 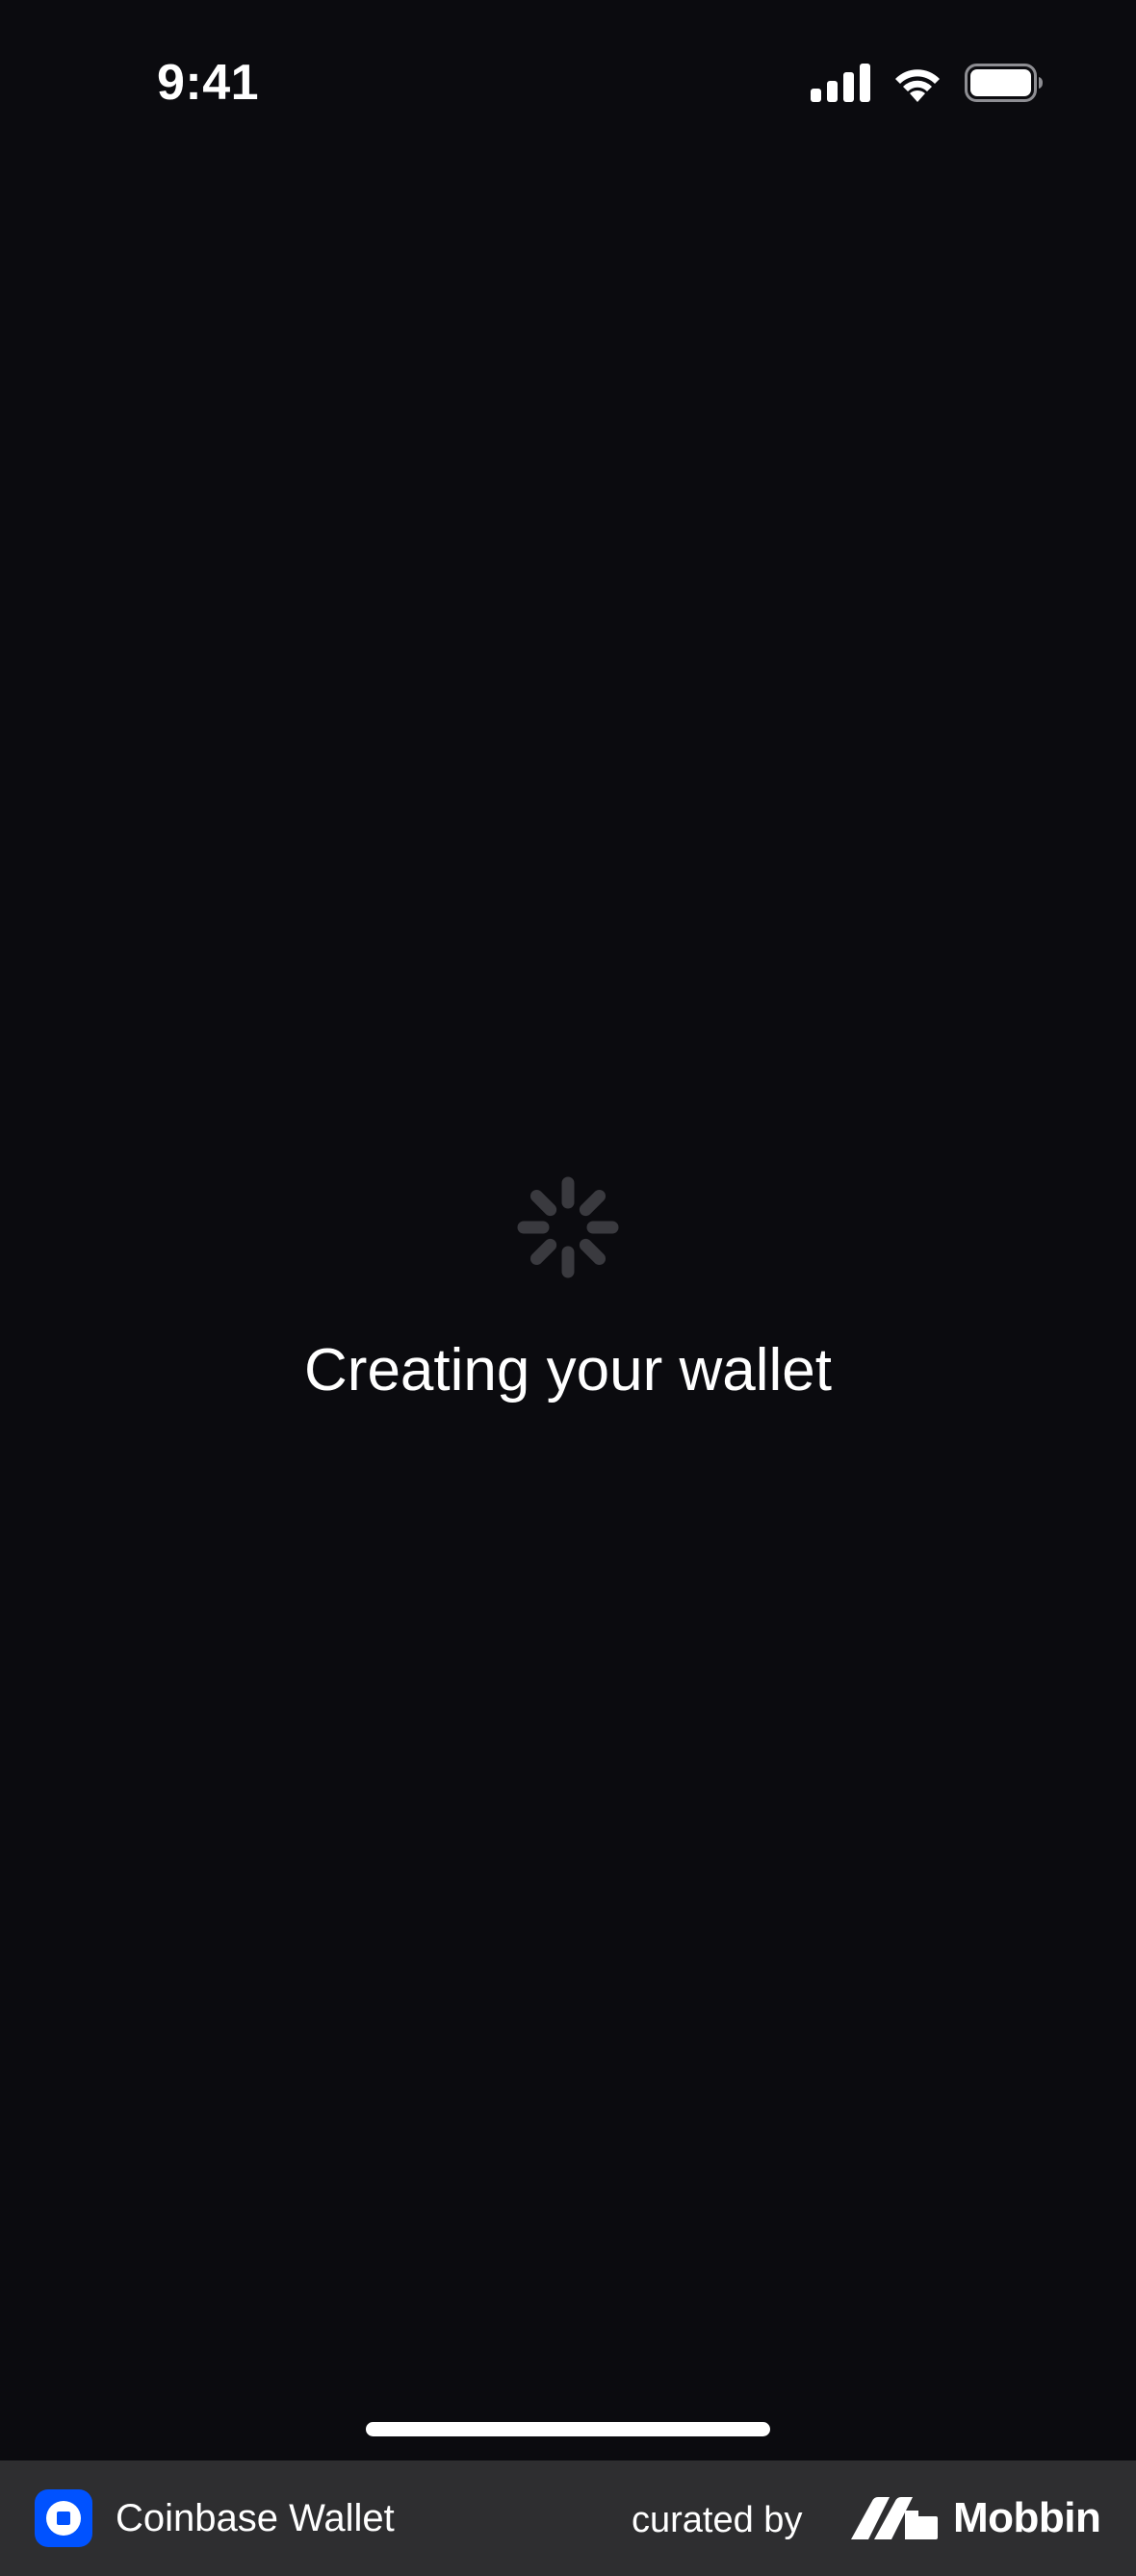 I want to click on footer-curated-by: curated by, so click(x=718, y=2520).